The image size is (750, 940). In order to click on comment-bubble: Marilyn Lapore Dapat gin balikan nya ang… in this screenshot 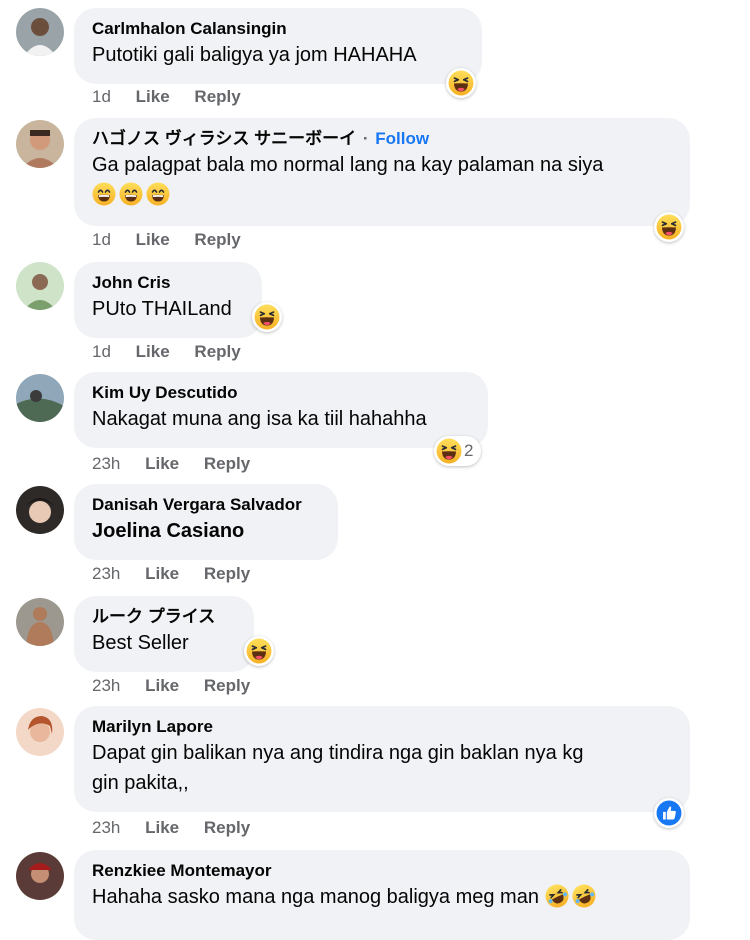, I will do `click(382, 759)`.